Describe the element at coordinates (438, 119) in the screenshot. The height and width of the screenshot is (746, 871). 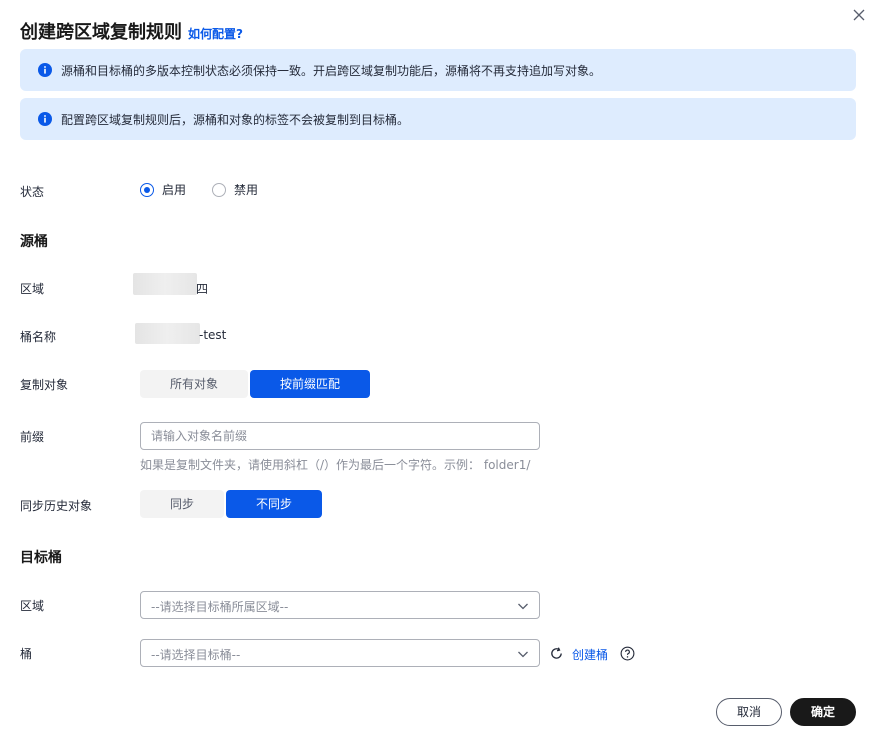
I see `info-alert-tags: 配置跨区域复制规则后，源桶和对象的标签不会被复制到目标桶。` at that location.